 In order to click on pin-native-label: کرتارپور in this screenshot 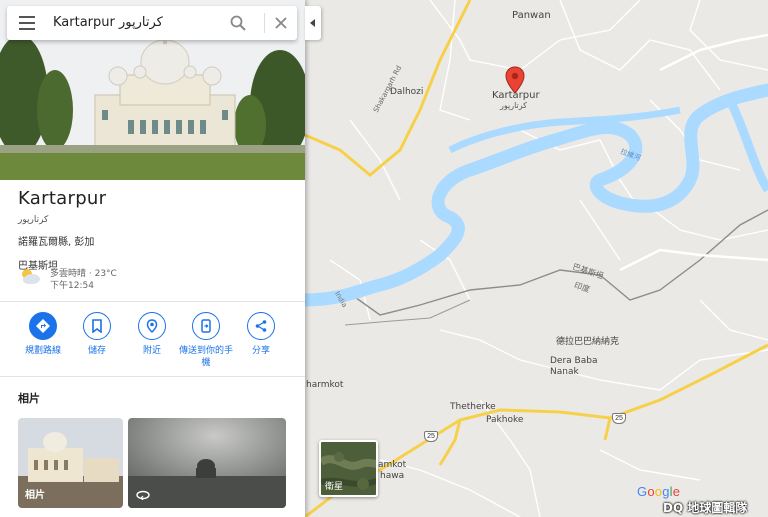, I will do `click(513, 105)`.